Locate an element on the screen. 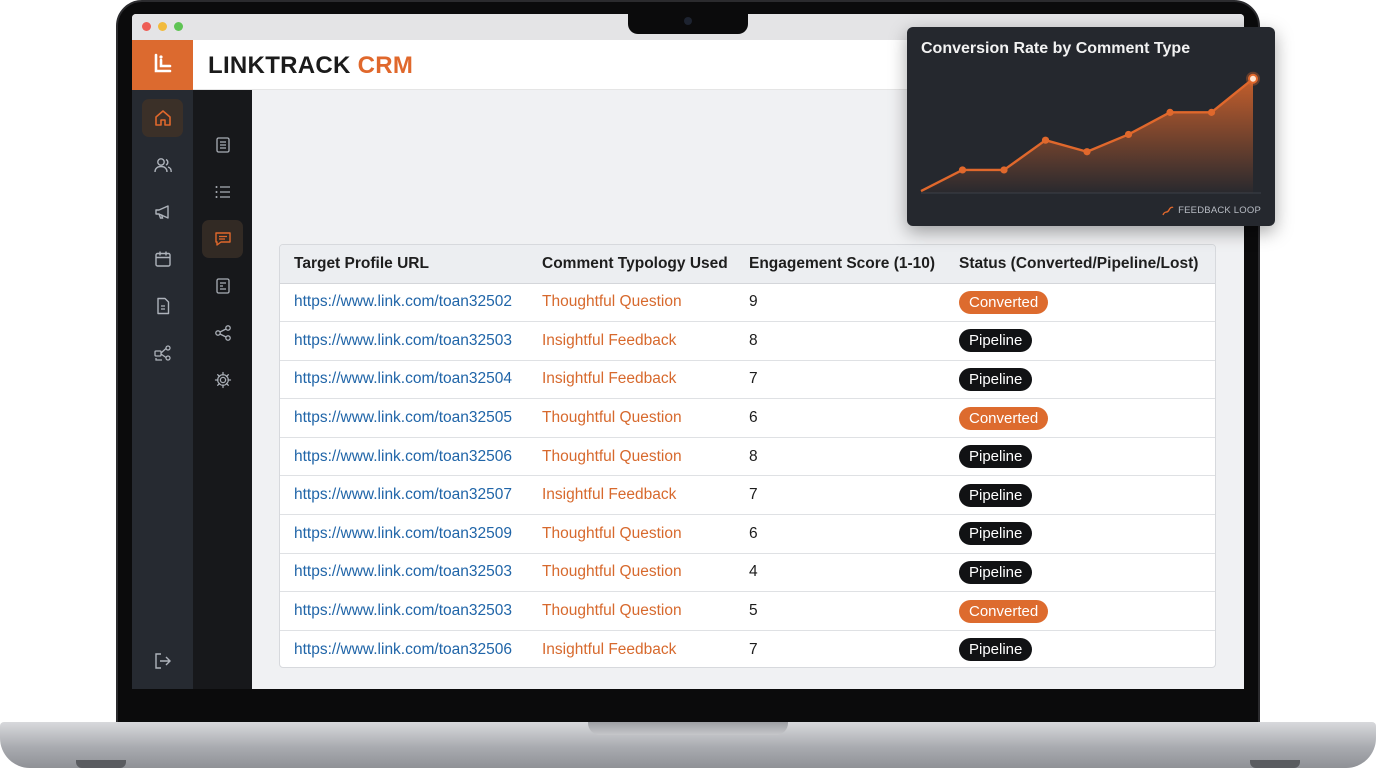 The height and width of the screenshot is (768, 1376). profile-url-link: https://www.link.com/toan32509 is located at coordinates (403, 533).